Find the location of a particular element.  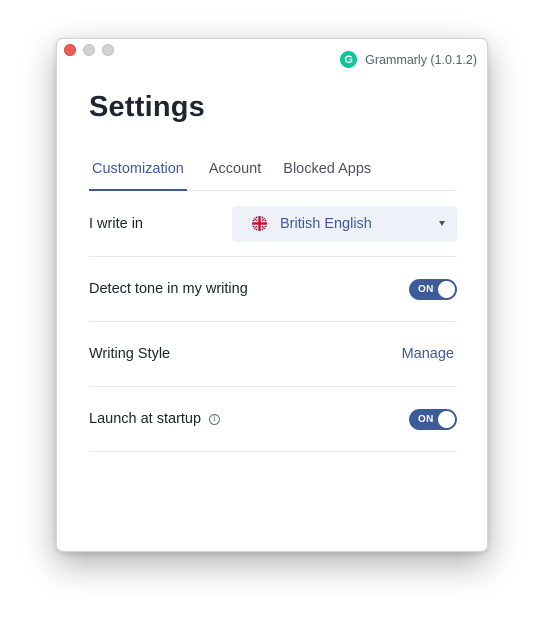

minimize-window-button is located at coordinates (89, 50).